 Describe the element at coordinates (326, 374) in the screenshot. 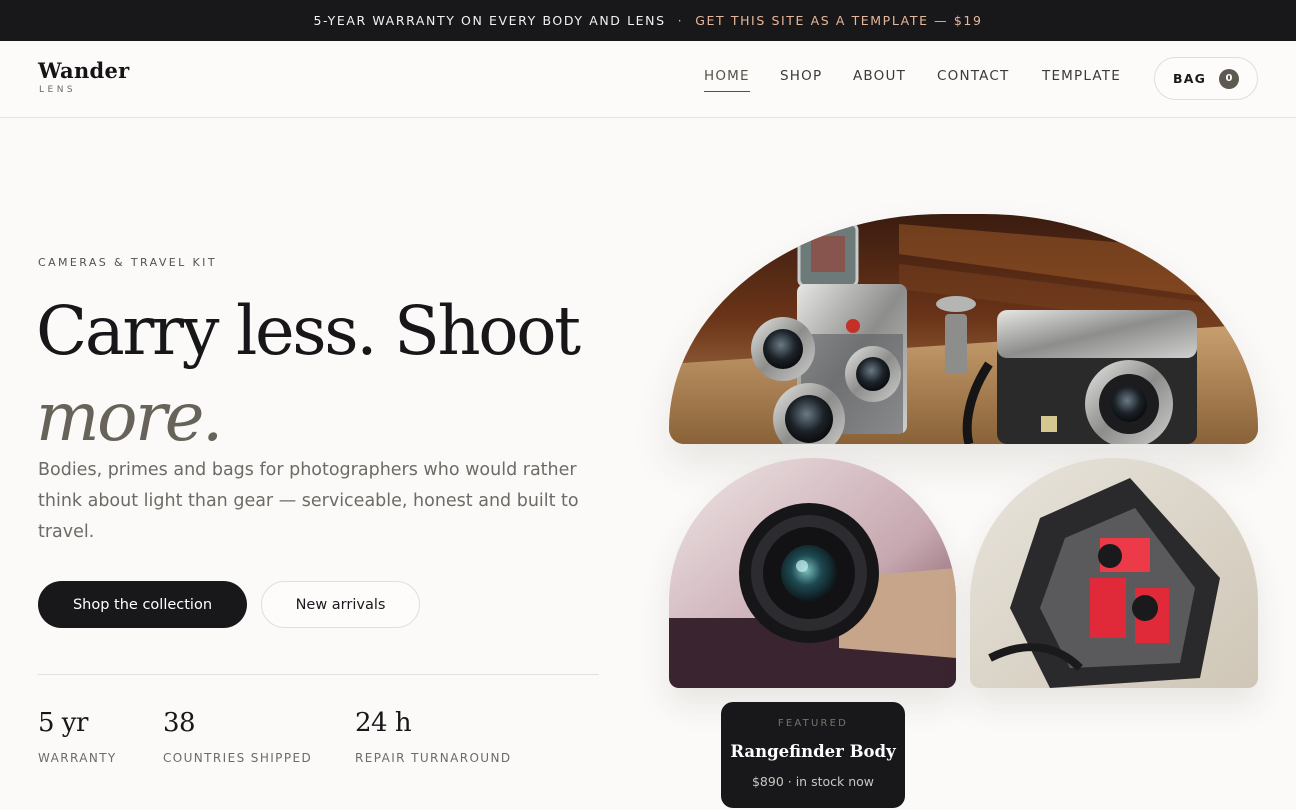

I see `hero-headline: Carry less. Shoot more.` at that location.